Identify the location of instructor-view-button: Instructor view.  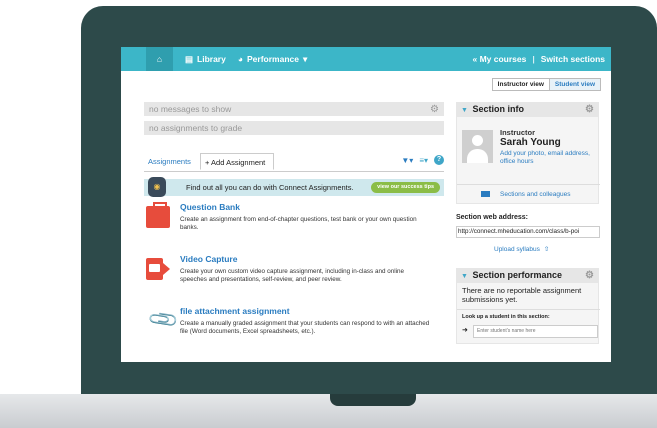
(521, 84).